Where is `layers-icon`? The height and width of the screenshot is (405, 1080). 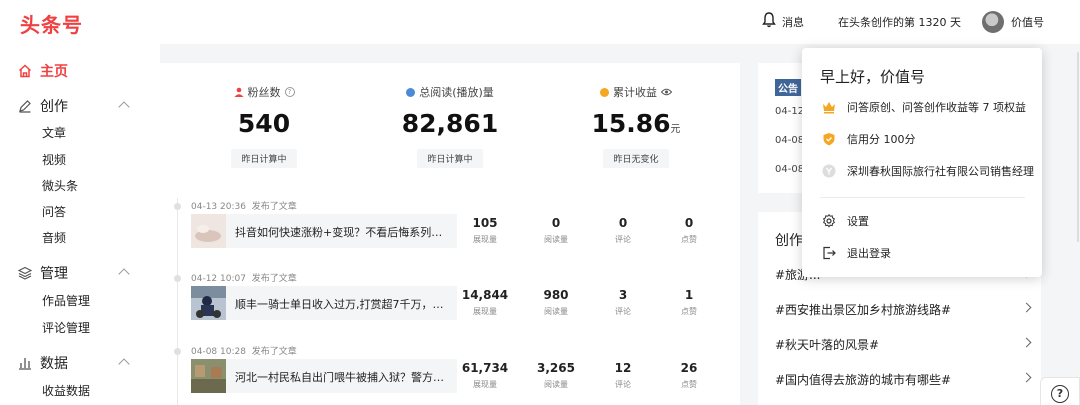
layers-icon is located at coordinates (25, 273).